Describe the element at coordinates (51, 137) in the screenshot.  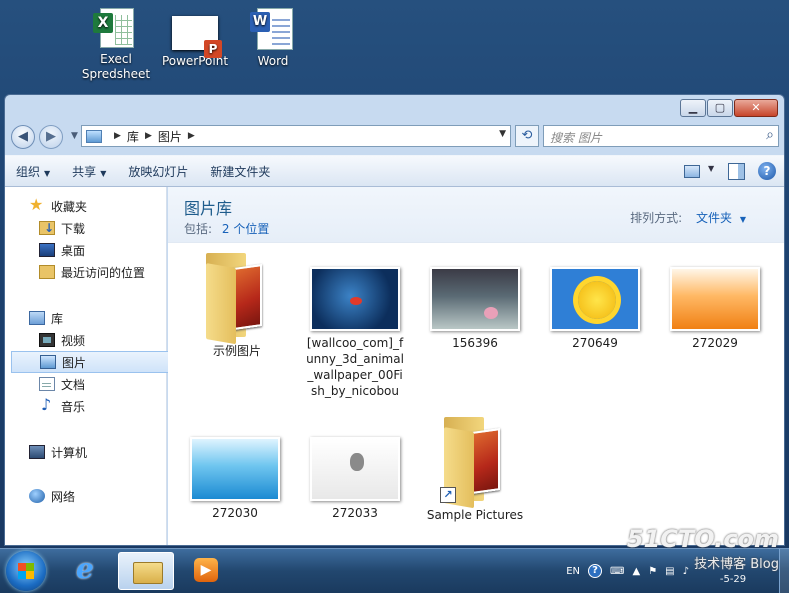
I see `forward-button: ▶` at that location.